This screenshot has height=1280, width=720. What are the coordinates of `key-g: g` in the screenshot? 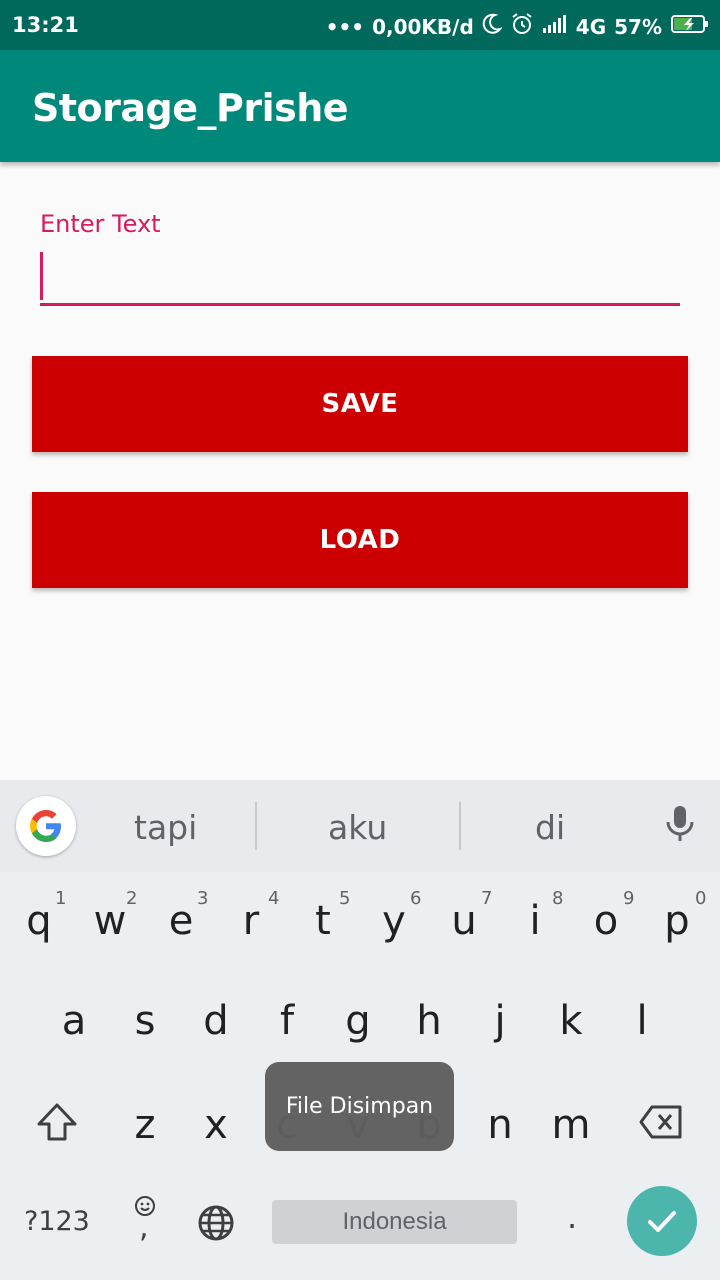 It's located at (358, 1021).